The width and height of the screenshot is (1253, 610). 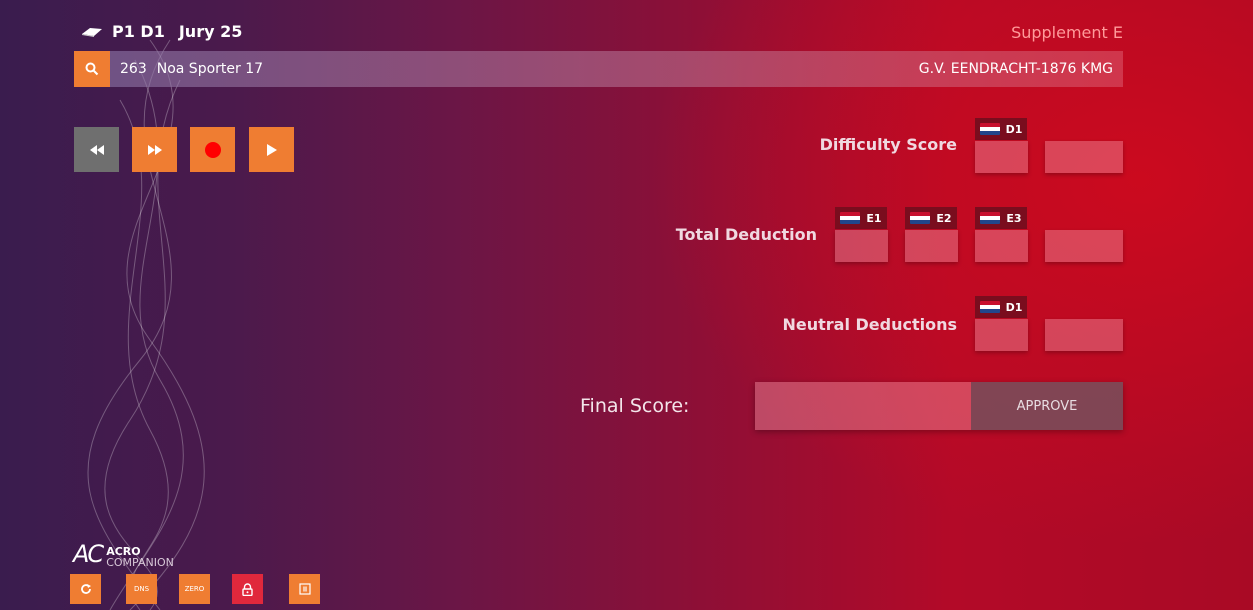 I want to click on play-button, so click(x=271, y=149).